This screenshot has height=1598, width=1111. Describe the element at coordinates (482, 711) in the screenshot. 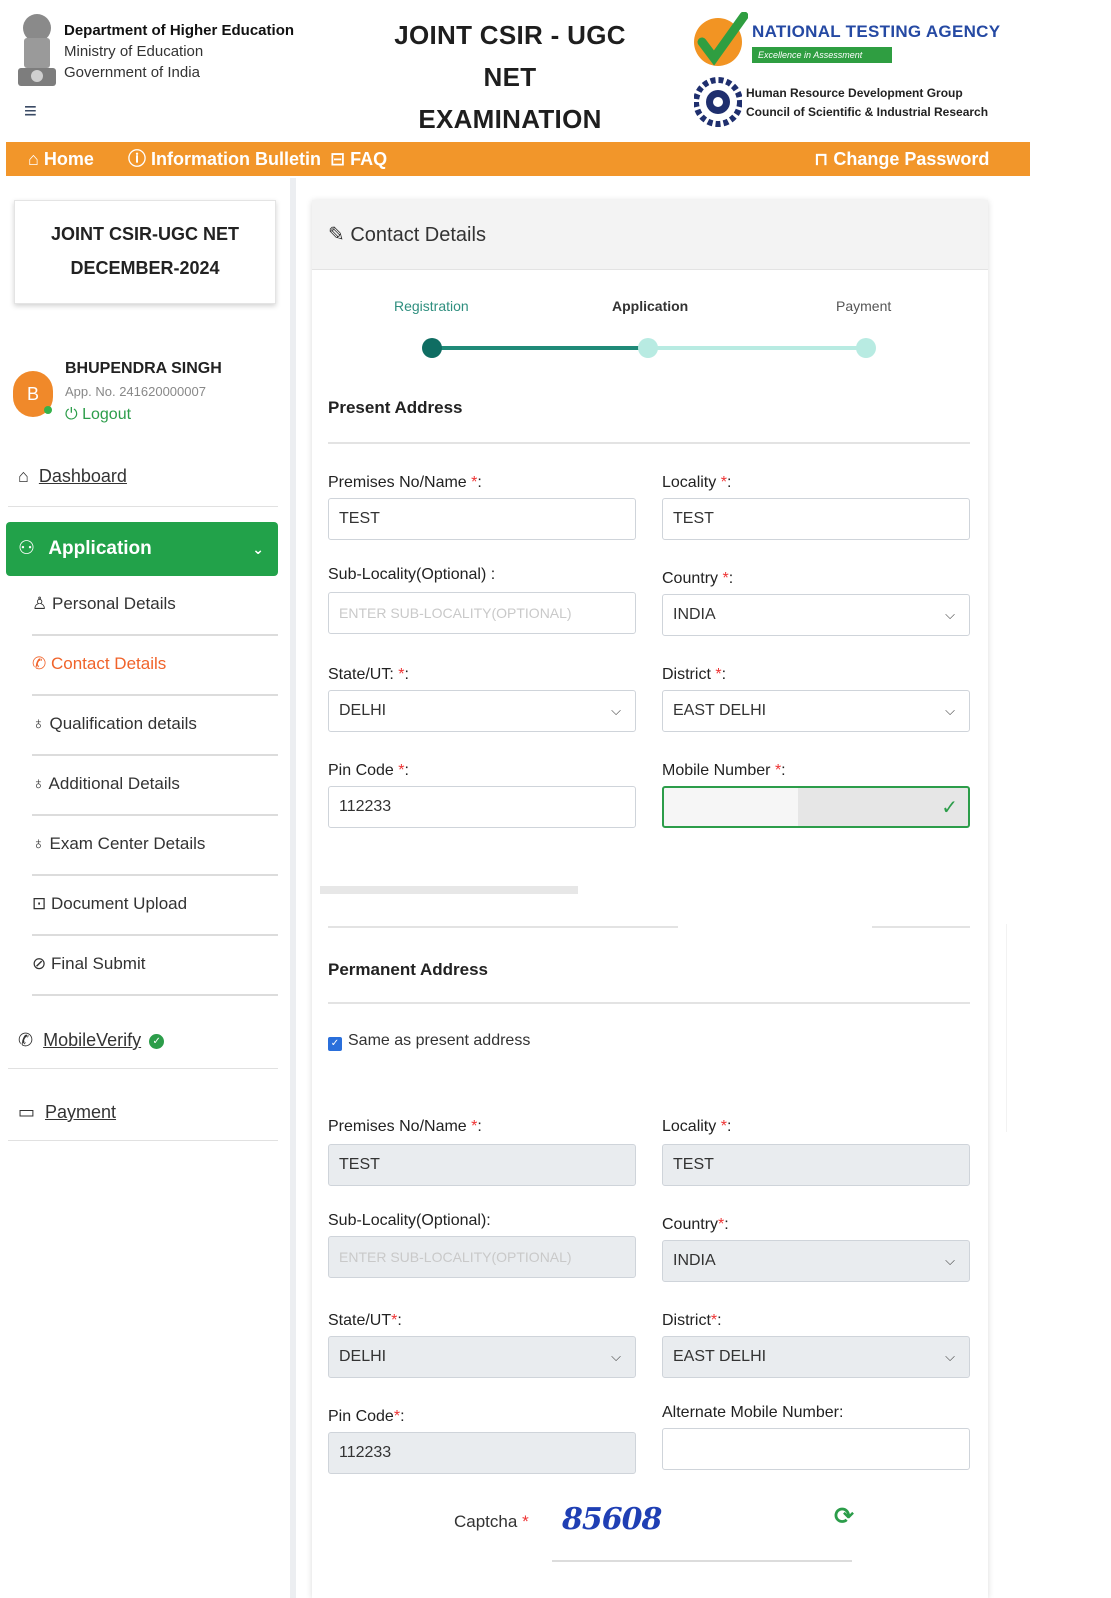

I see `state-select: DELHI ⌵` at that location.